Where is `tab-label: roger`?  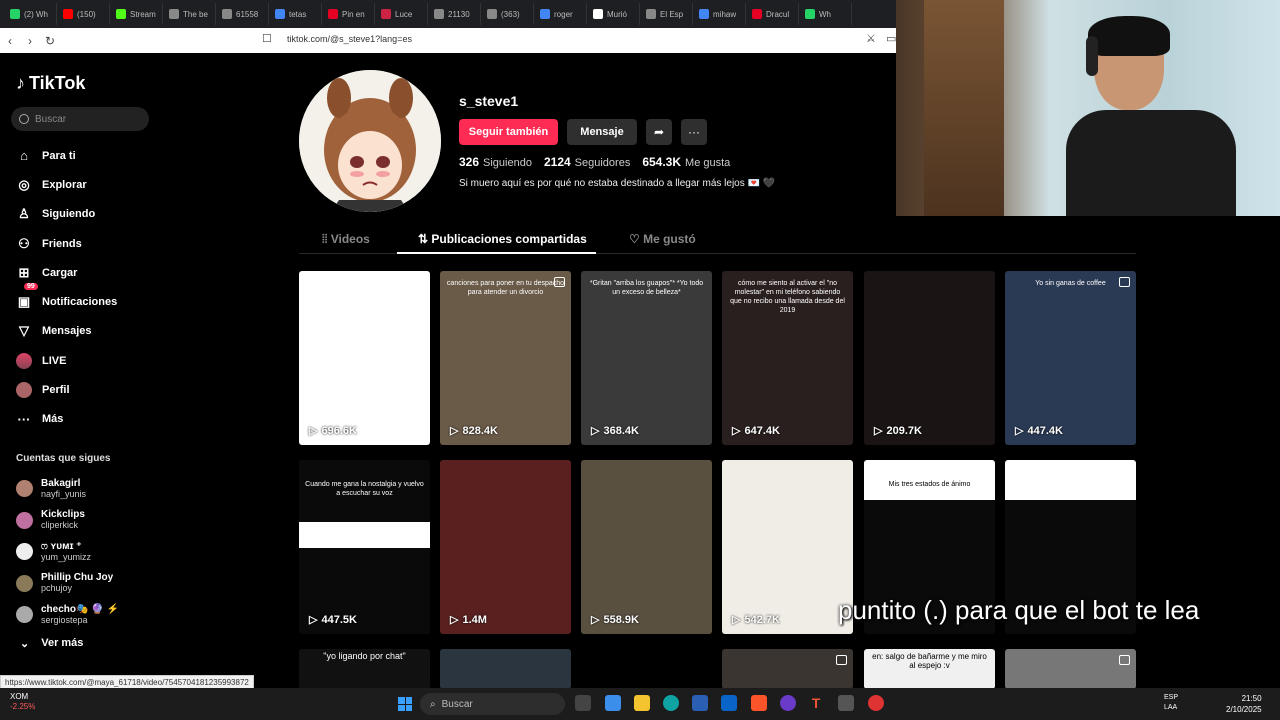 tab-label: roger is located at coordinates (563, 14).